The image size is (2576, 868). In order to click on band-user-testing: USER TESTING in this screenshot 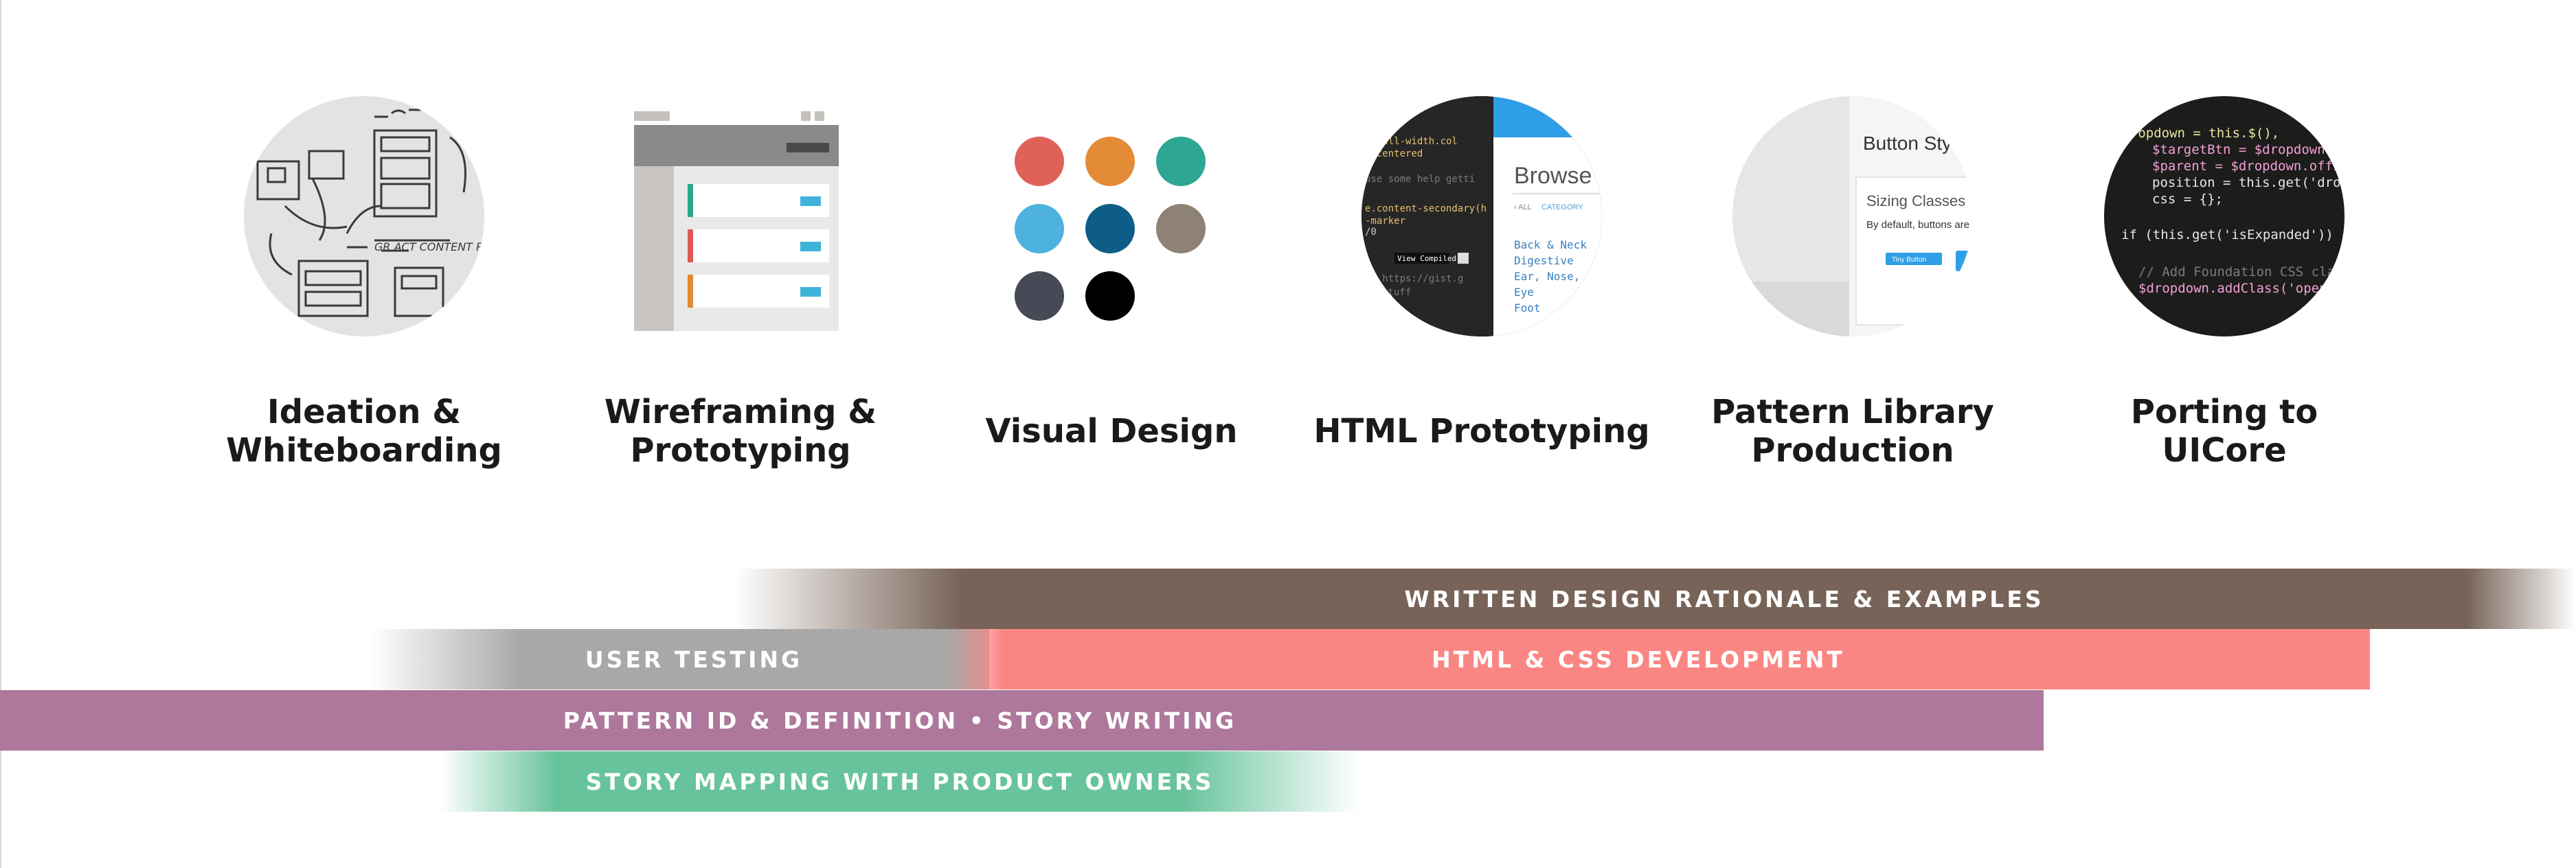, I will do `click(680, 659)`.